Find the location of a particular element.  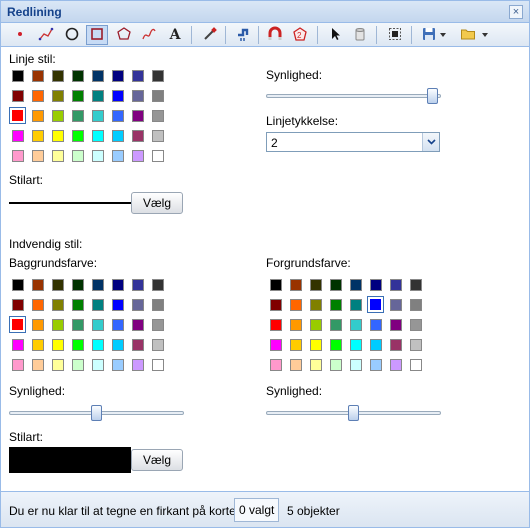

delete-tool-button is located at coordinates (360, 35).